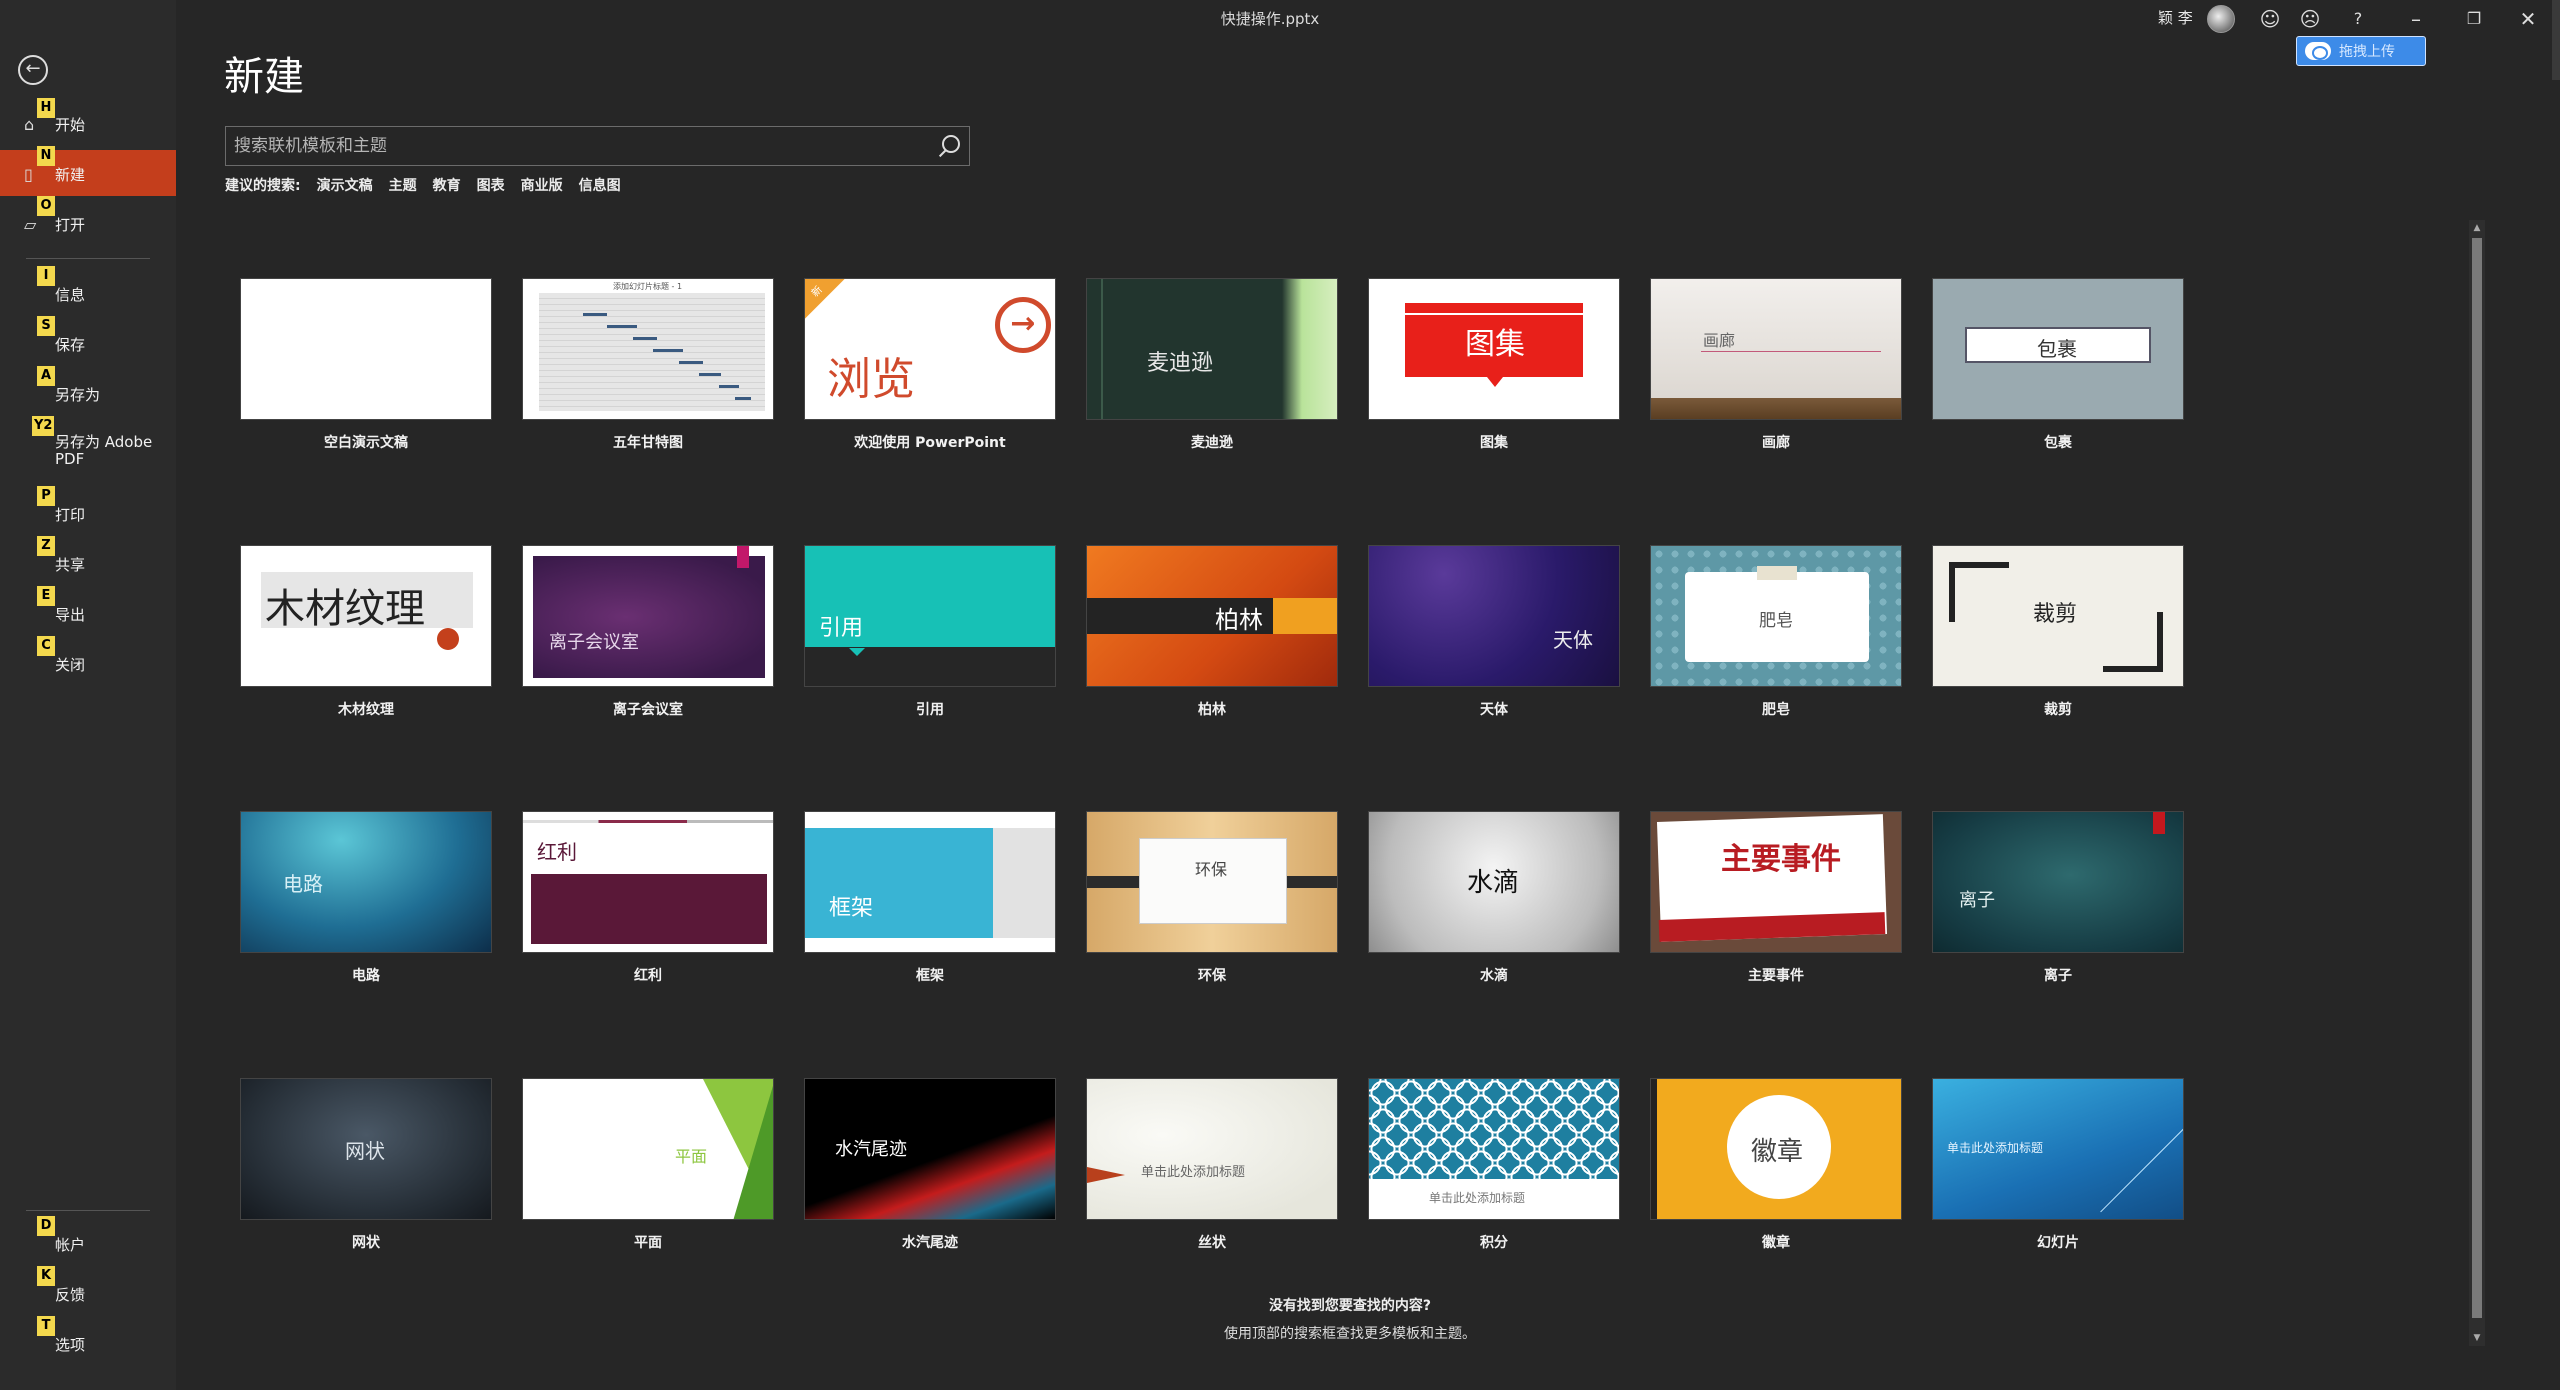  What do you see at coordinates (1212, 365) in the screenshot?
I see `template-tile: 麦迪逊 麦迪逊` at bounding box center [1212, 365].